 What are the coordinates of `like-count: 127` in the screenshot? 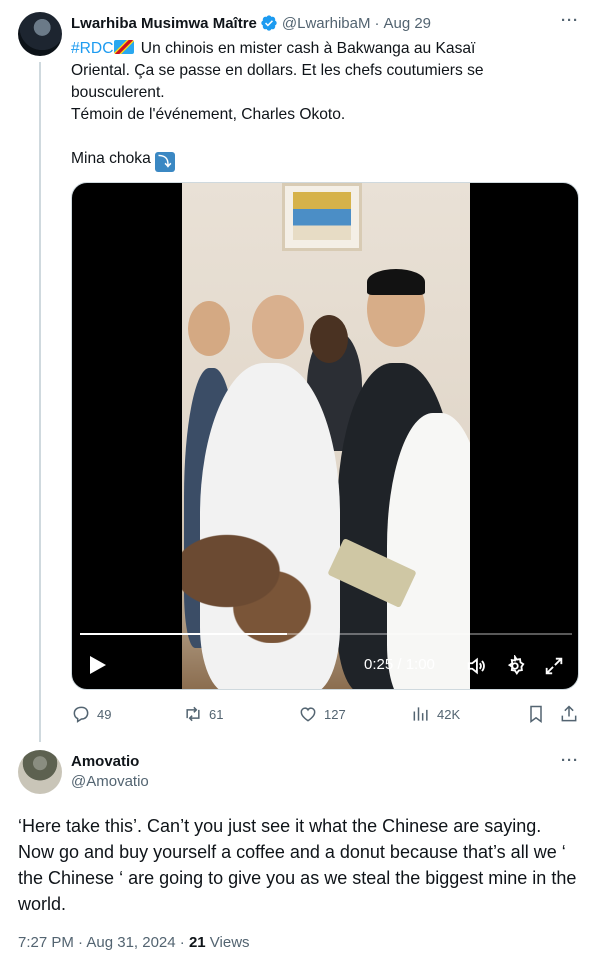 It's located at (335, 714).